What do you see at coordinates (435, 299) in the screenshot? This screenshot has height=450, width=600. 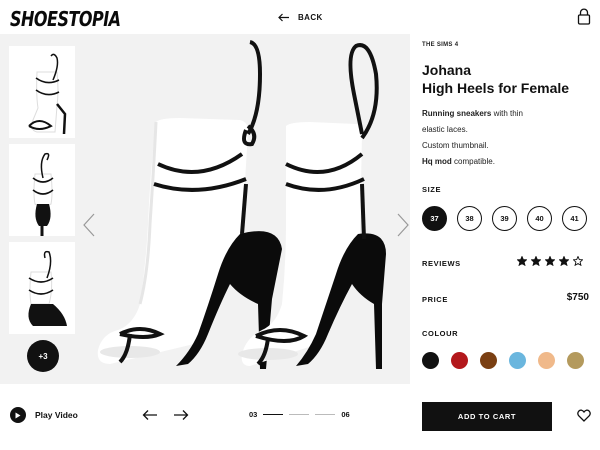 I see `price-label: PRICE` at bounding box center [435, 299].